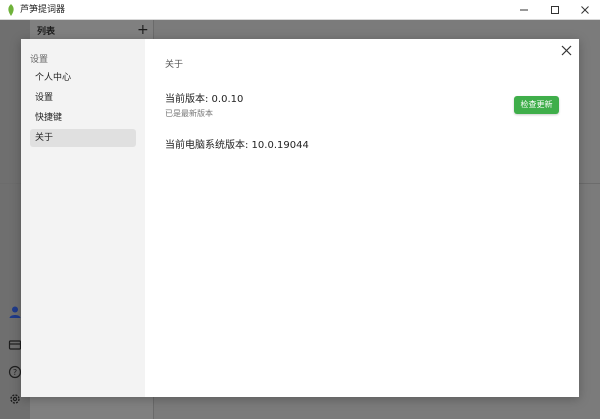 The width and height of the screenshot is (600, 419). I want to click on settings-group-label: 设置, so click(39, 60).